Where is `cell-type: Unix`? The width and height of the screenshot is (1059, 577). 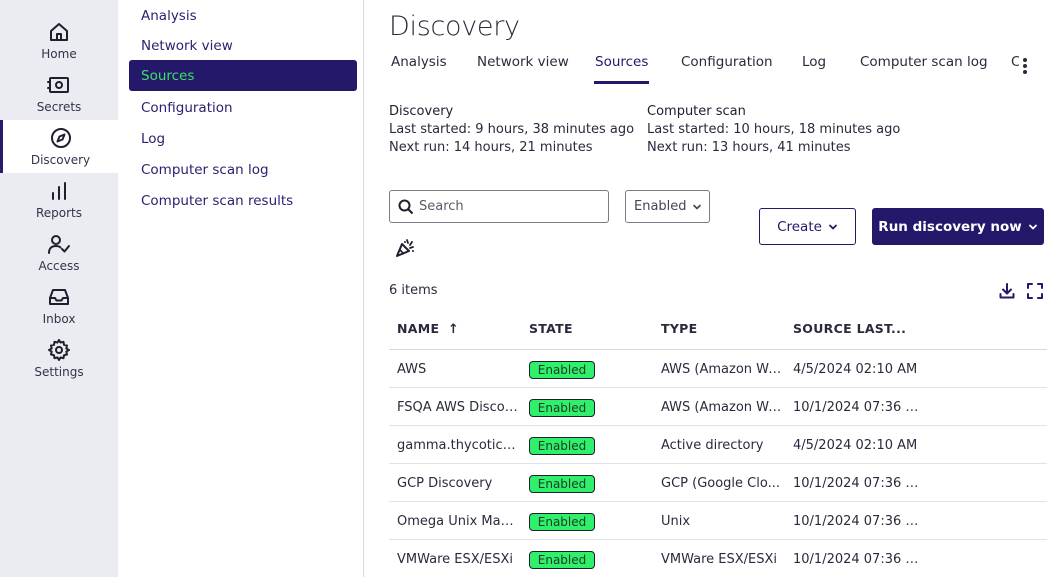
cell-type: Unix is located at coordinates (676, 521).